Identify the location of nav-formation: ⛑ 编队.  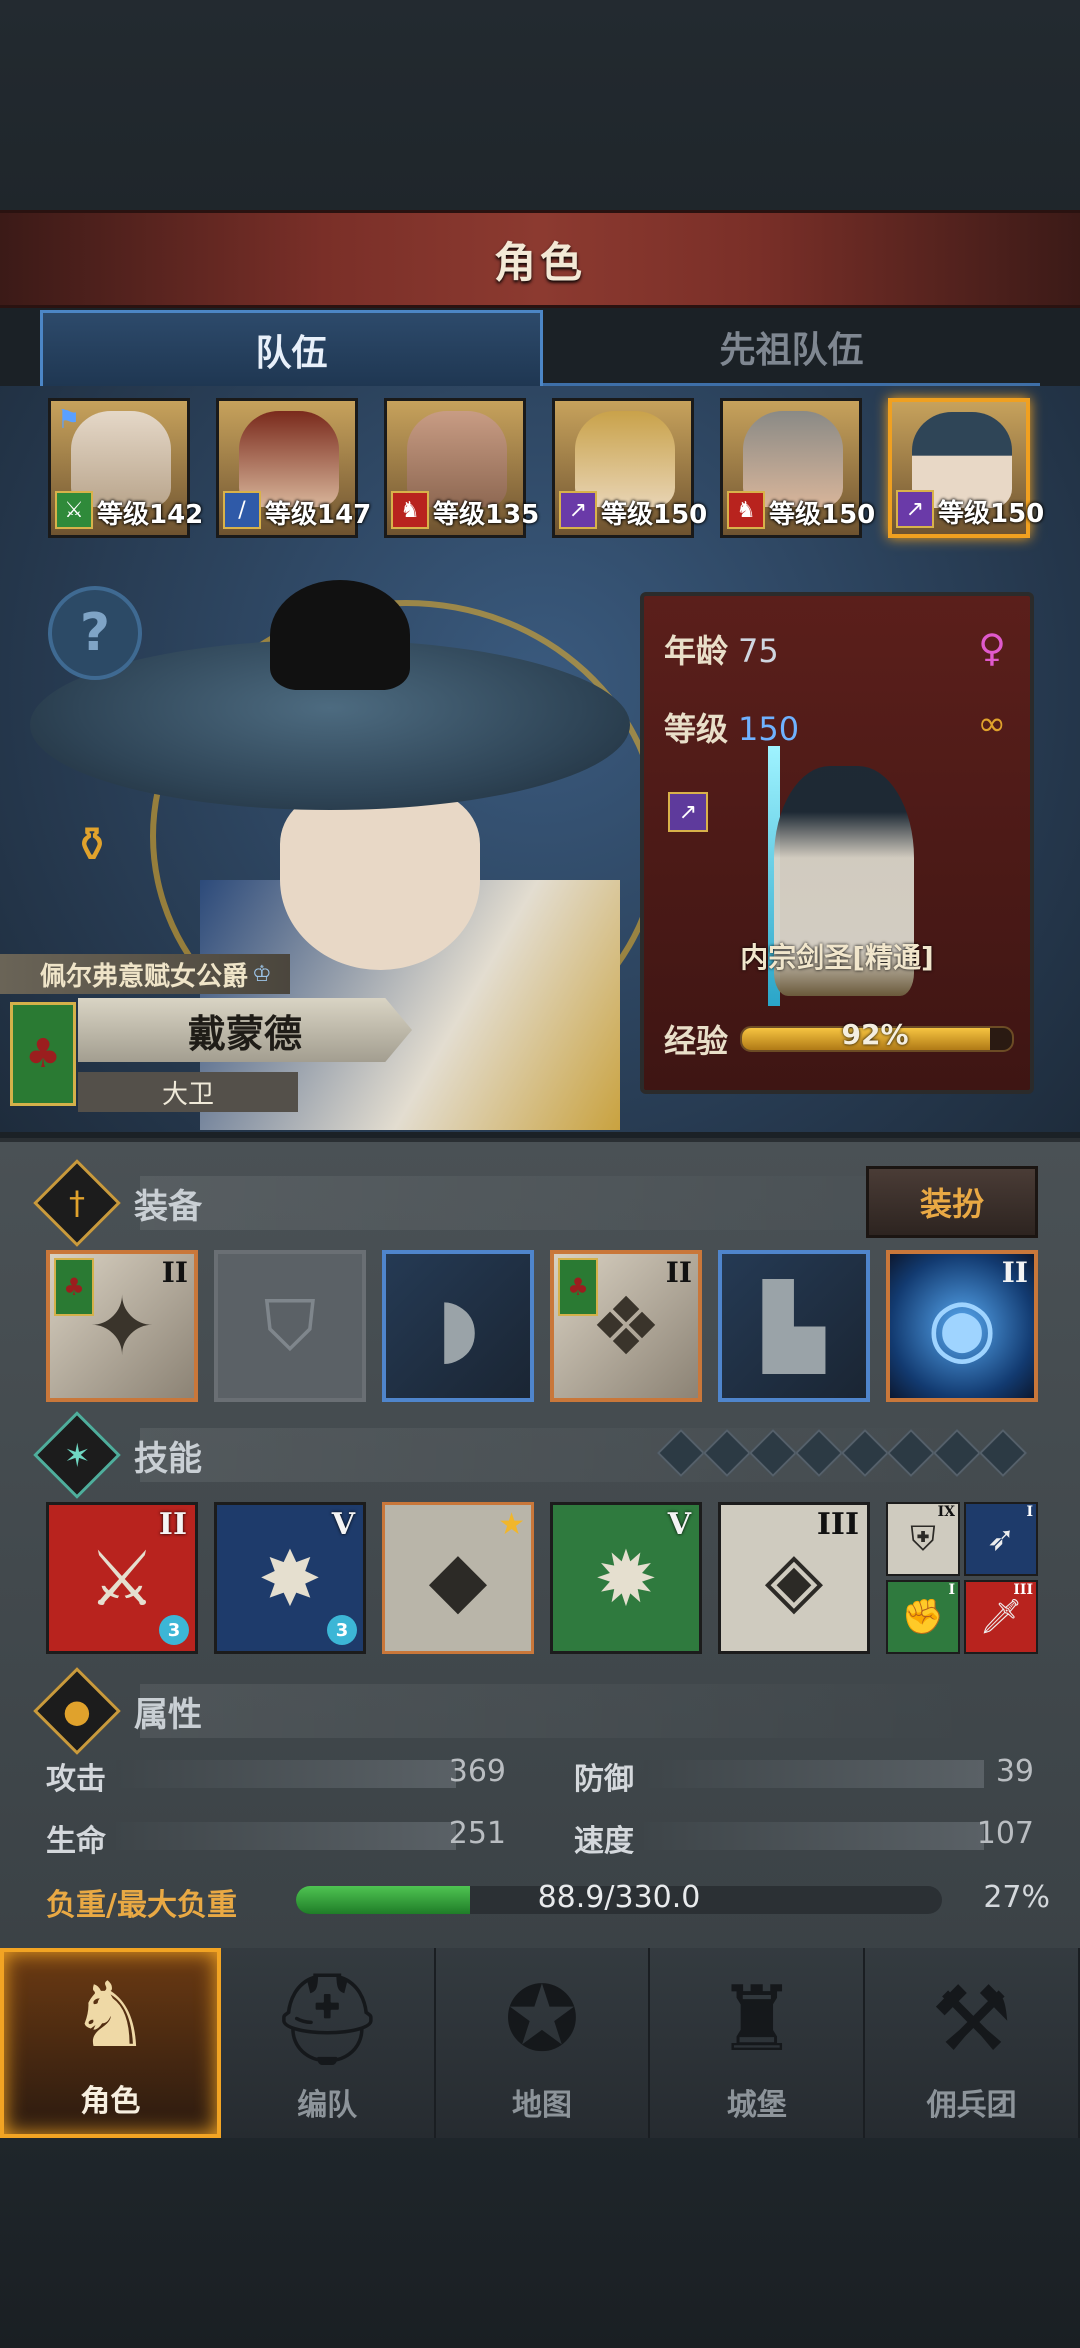
(328, 2043).